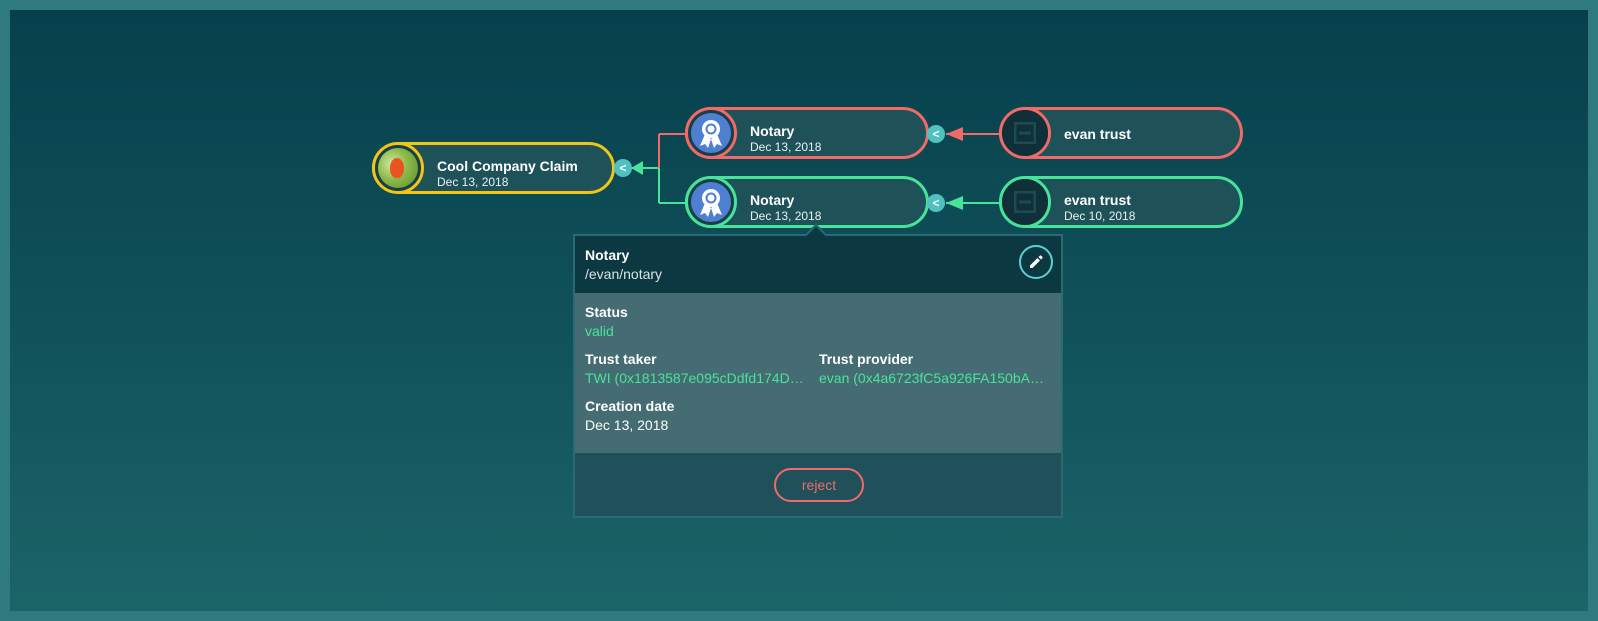 This screenshot has width=1598, height=621. Describe the element at coordinates (621, 359) in the screenshot. I see `trust-taker-label: Trust taker` at that location.